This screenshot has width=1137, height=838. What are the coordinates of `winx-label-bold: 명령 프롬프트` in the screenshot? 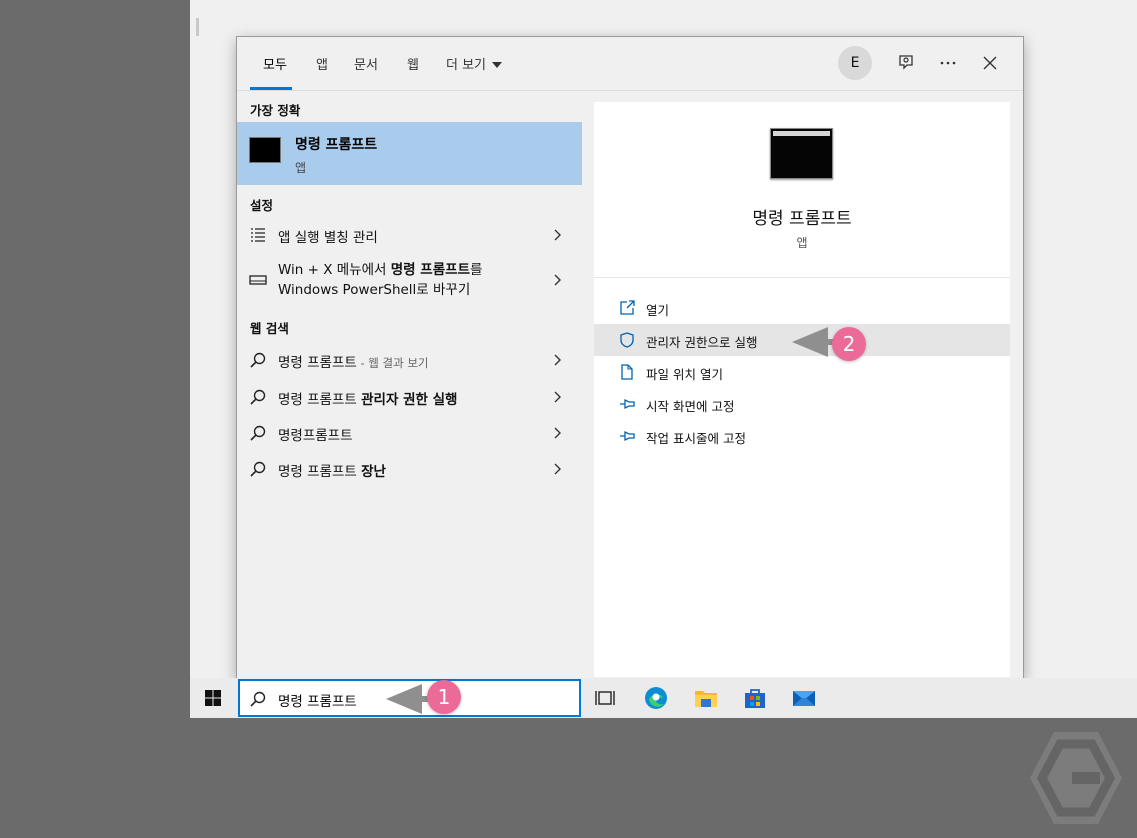 It's located at (430, 270).